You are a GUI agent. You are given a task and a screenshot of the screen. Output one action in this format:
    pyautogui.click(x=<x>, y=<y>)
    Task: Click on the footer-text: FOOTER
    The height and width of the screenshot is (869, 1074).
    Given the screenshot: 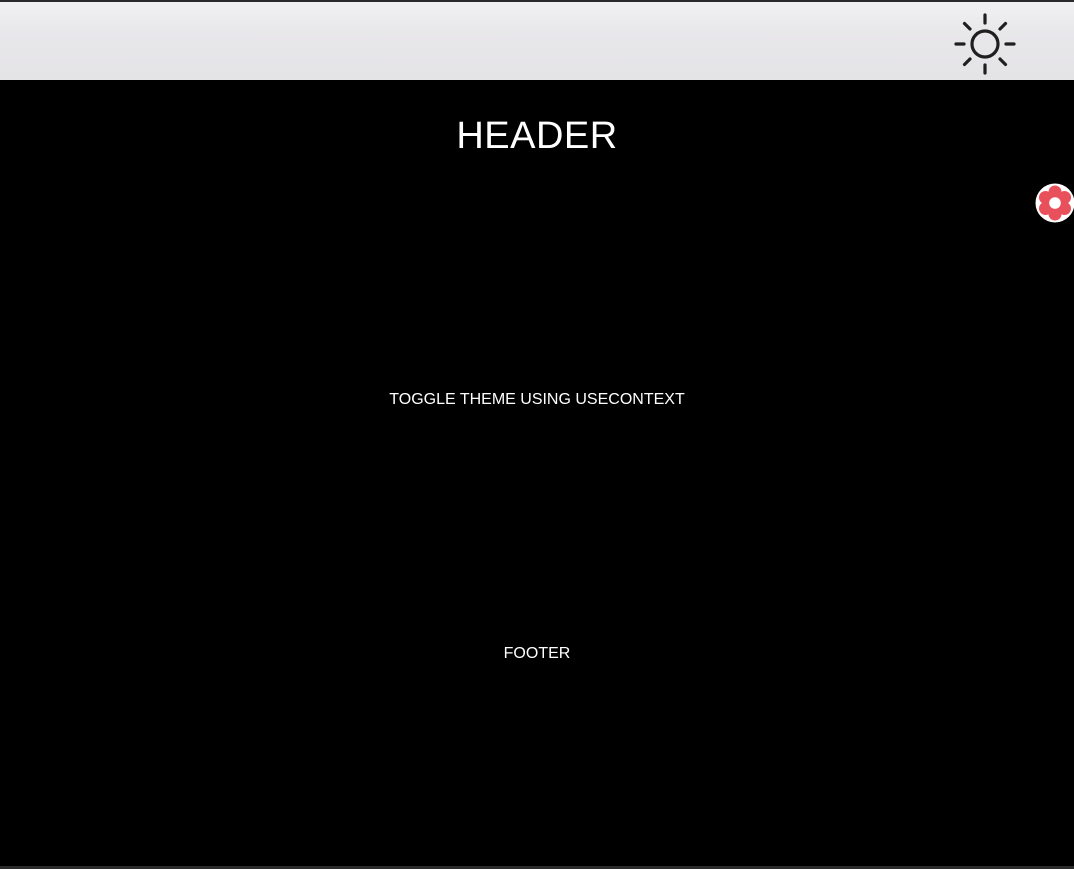 What is the action you would take?
    pyautogui.click(x=537, y=653)
    